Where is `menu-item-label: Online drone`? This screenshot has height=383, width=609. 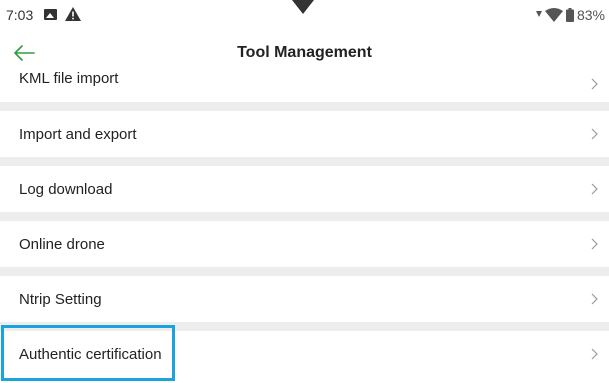
menu-item-label: Online drone is located at coordinates (62, 244).